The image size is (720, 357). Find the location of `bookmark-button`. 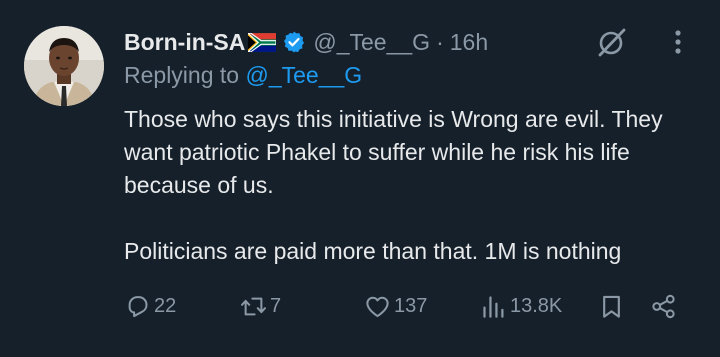

bookmark-button is located at coordinates (611, 306).